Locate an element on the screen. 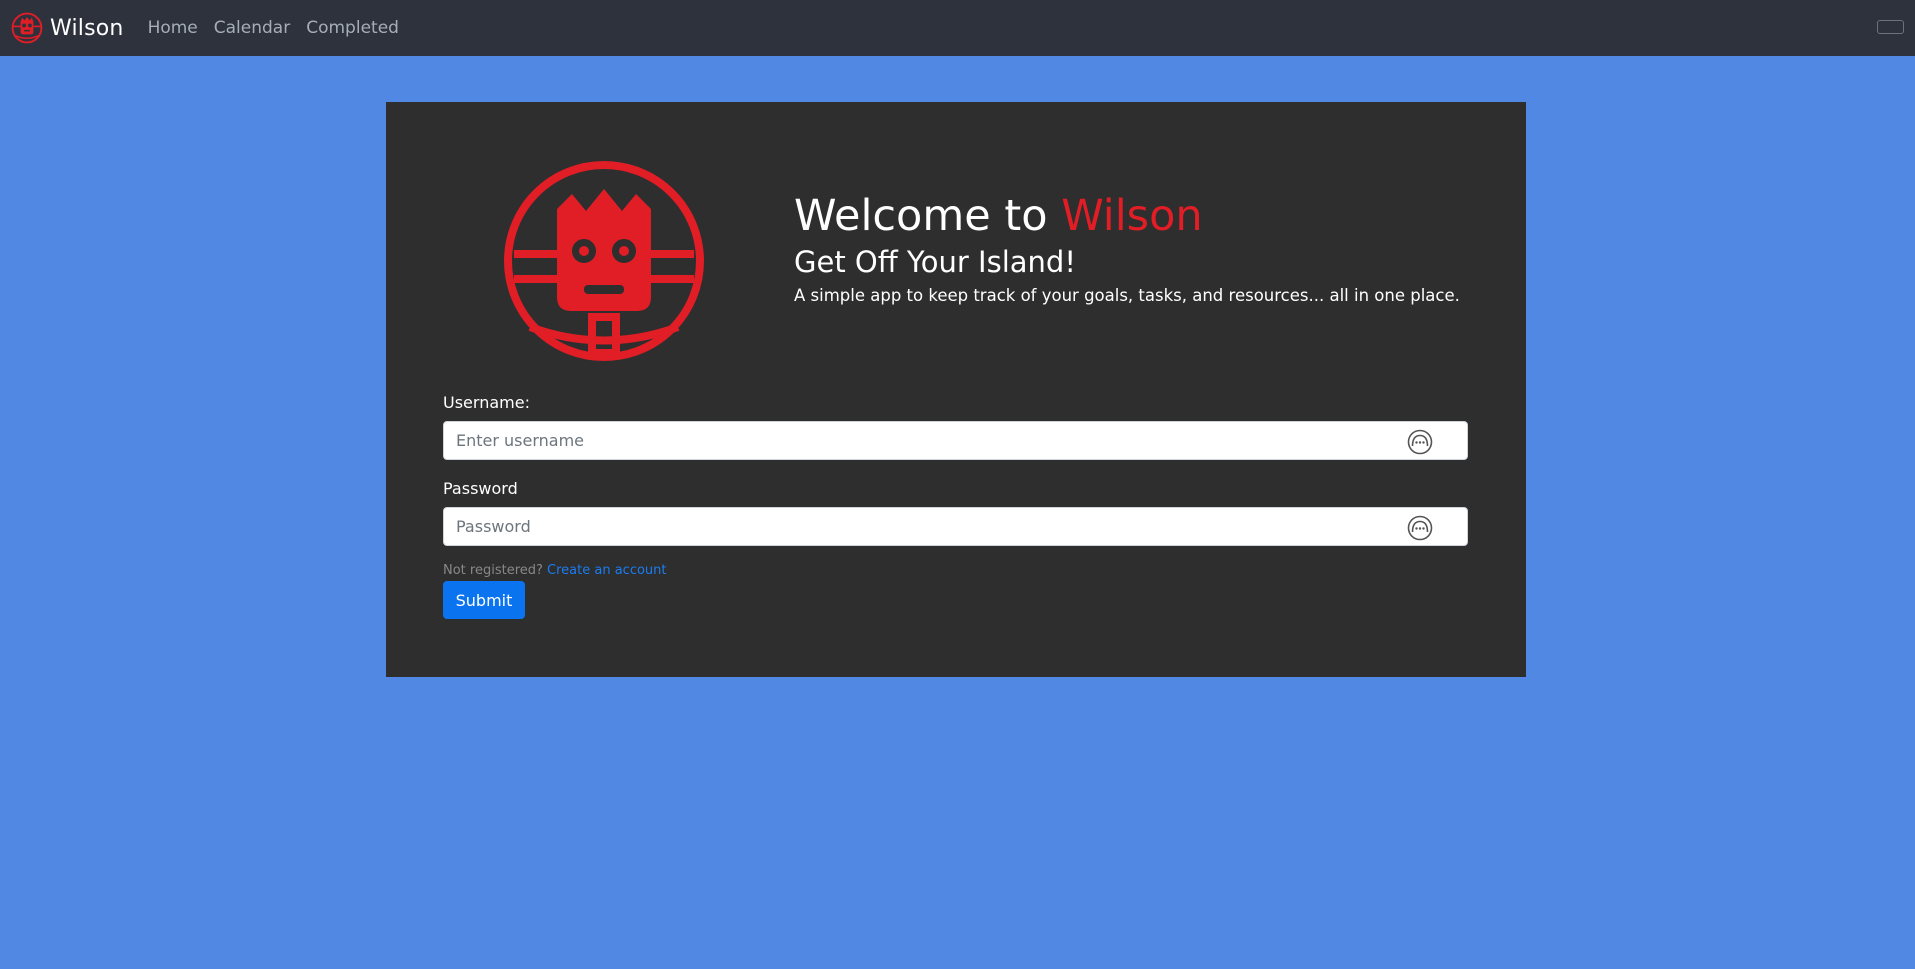  submit-button: Submit is located at coordinates (484, 600).